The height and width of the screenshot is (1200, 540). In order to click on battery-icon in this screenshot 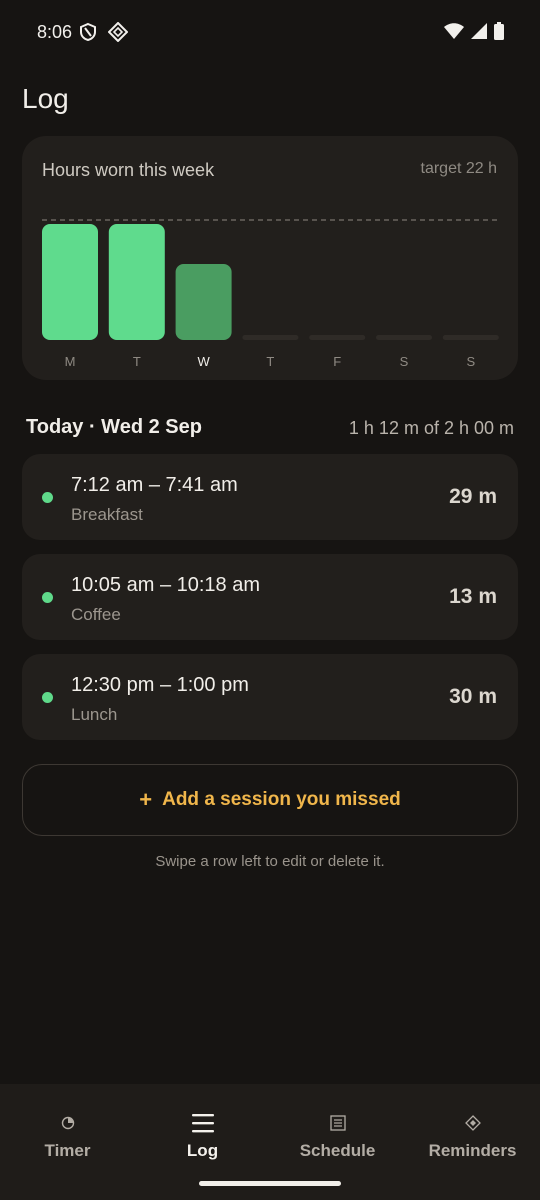, I will do `click(499, 33)`.